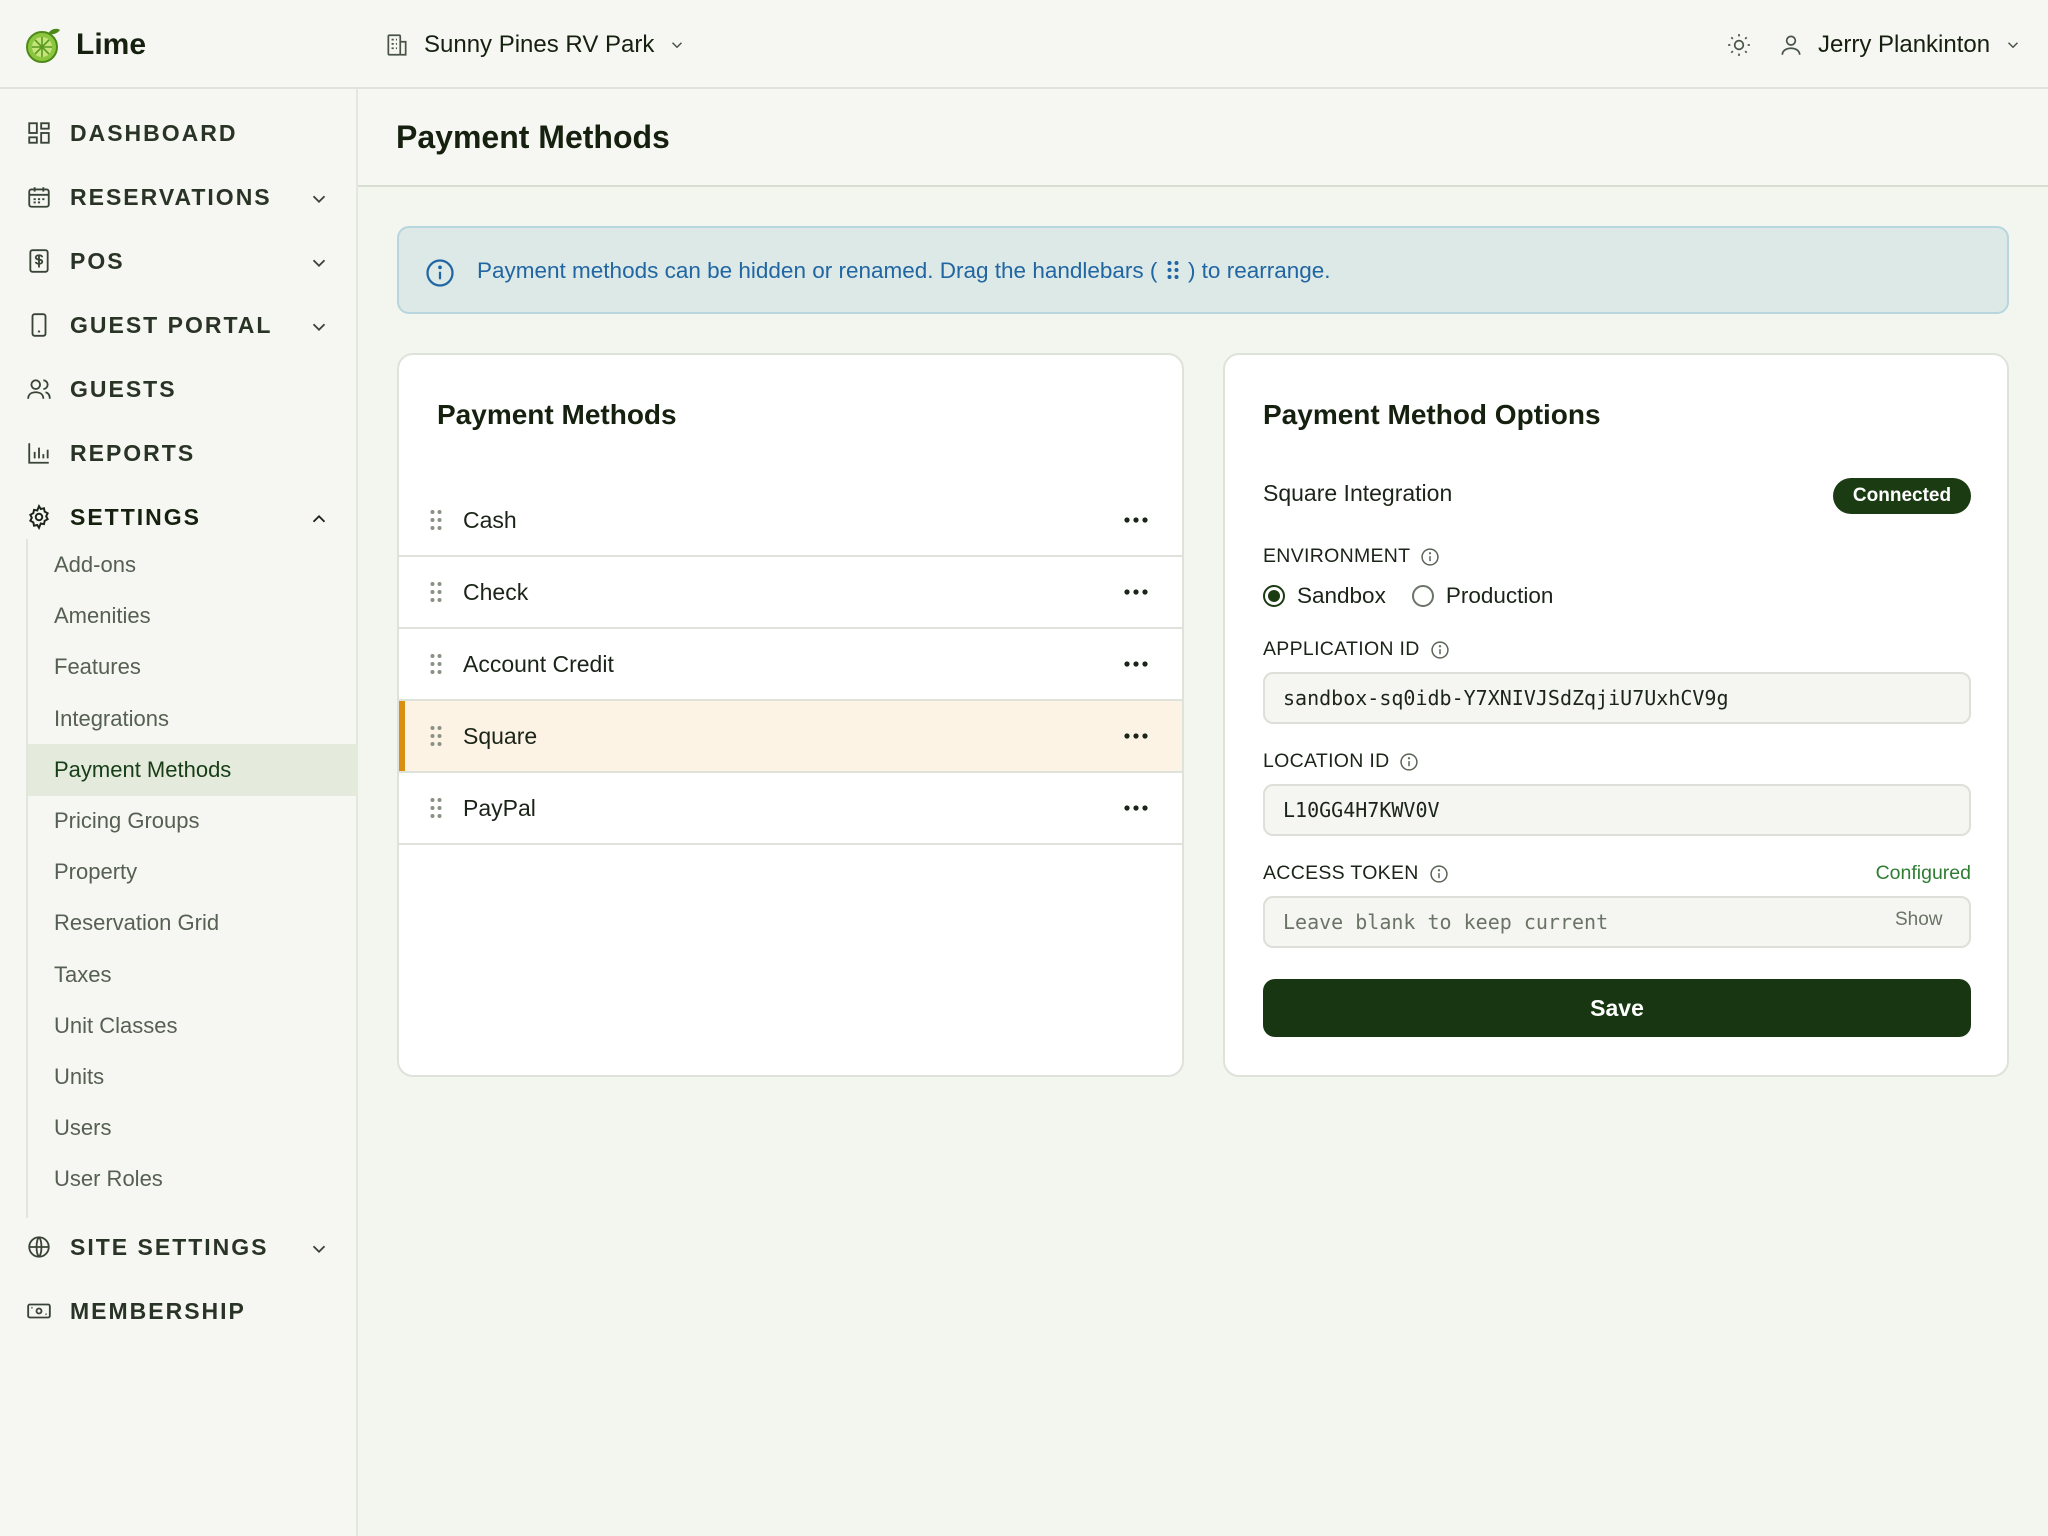 The height and width of the screenshot is (1536, 2048). I want to click on brand: Lime, so click(85, 45).